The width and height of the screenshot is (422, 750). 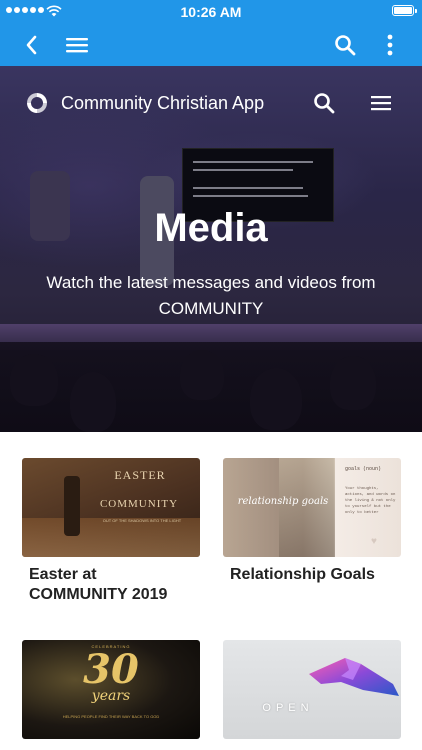 I want to click on thumb-text: OPEN, so click(x=288, y=708).